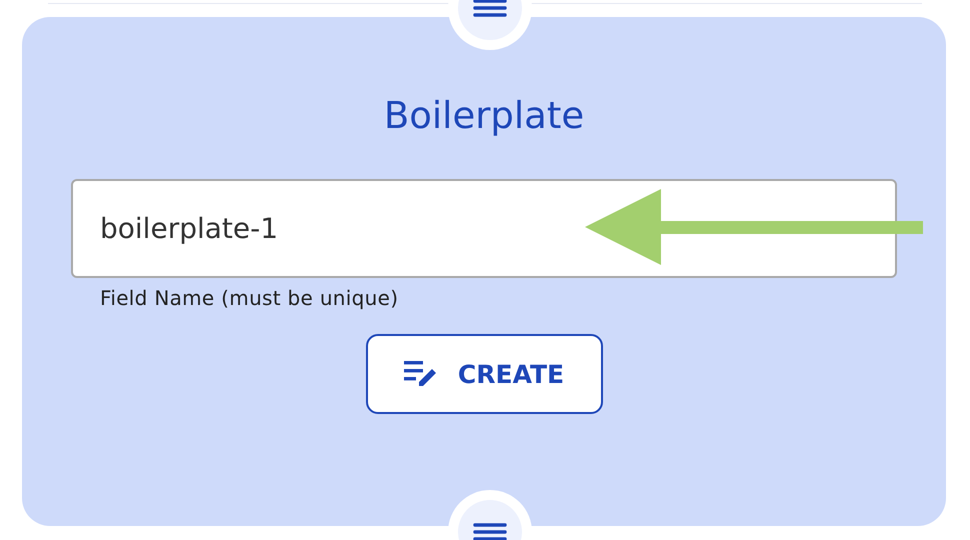  What do you see at coordinates (484, 116) in the screenshot?
I see `card-title: Boilerplate` at bounding box center [484, 116].